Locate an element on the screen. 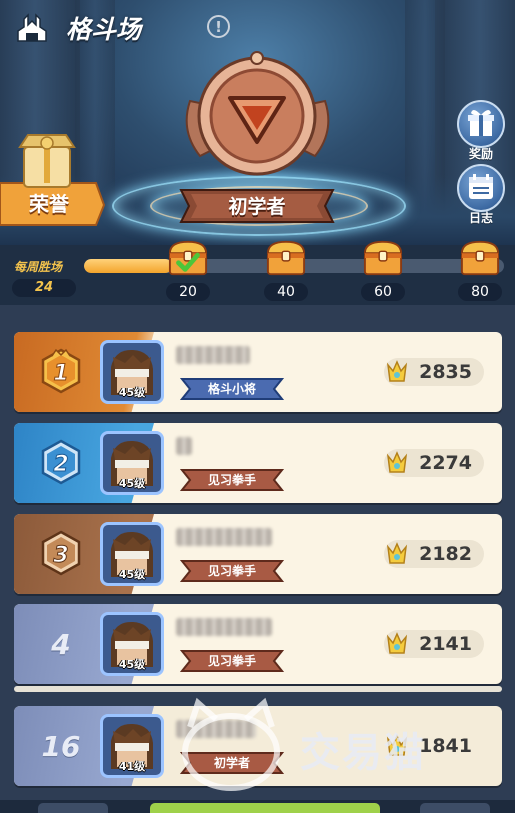 The width and height of the screenshot is (515, 813). watermark-text: 交易猫 is located at coordinates (363, 753).